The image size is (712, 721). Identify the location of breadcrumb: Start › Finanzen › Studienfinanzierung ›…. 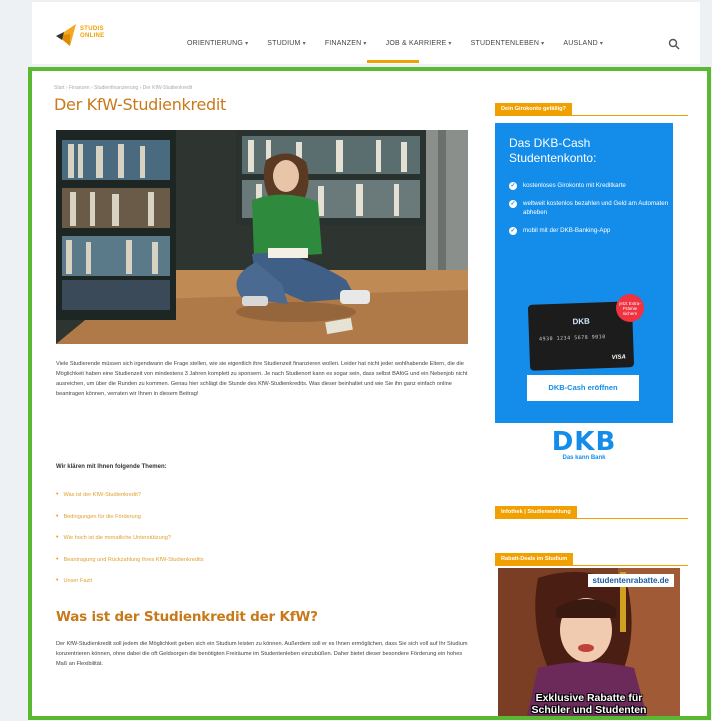
(264, 88).